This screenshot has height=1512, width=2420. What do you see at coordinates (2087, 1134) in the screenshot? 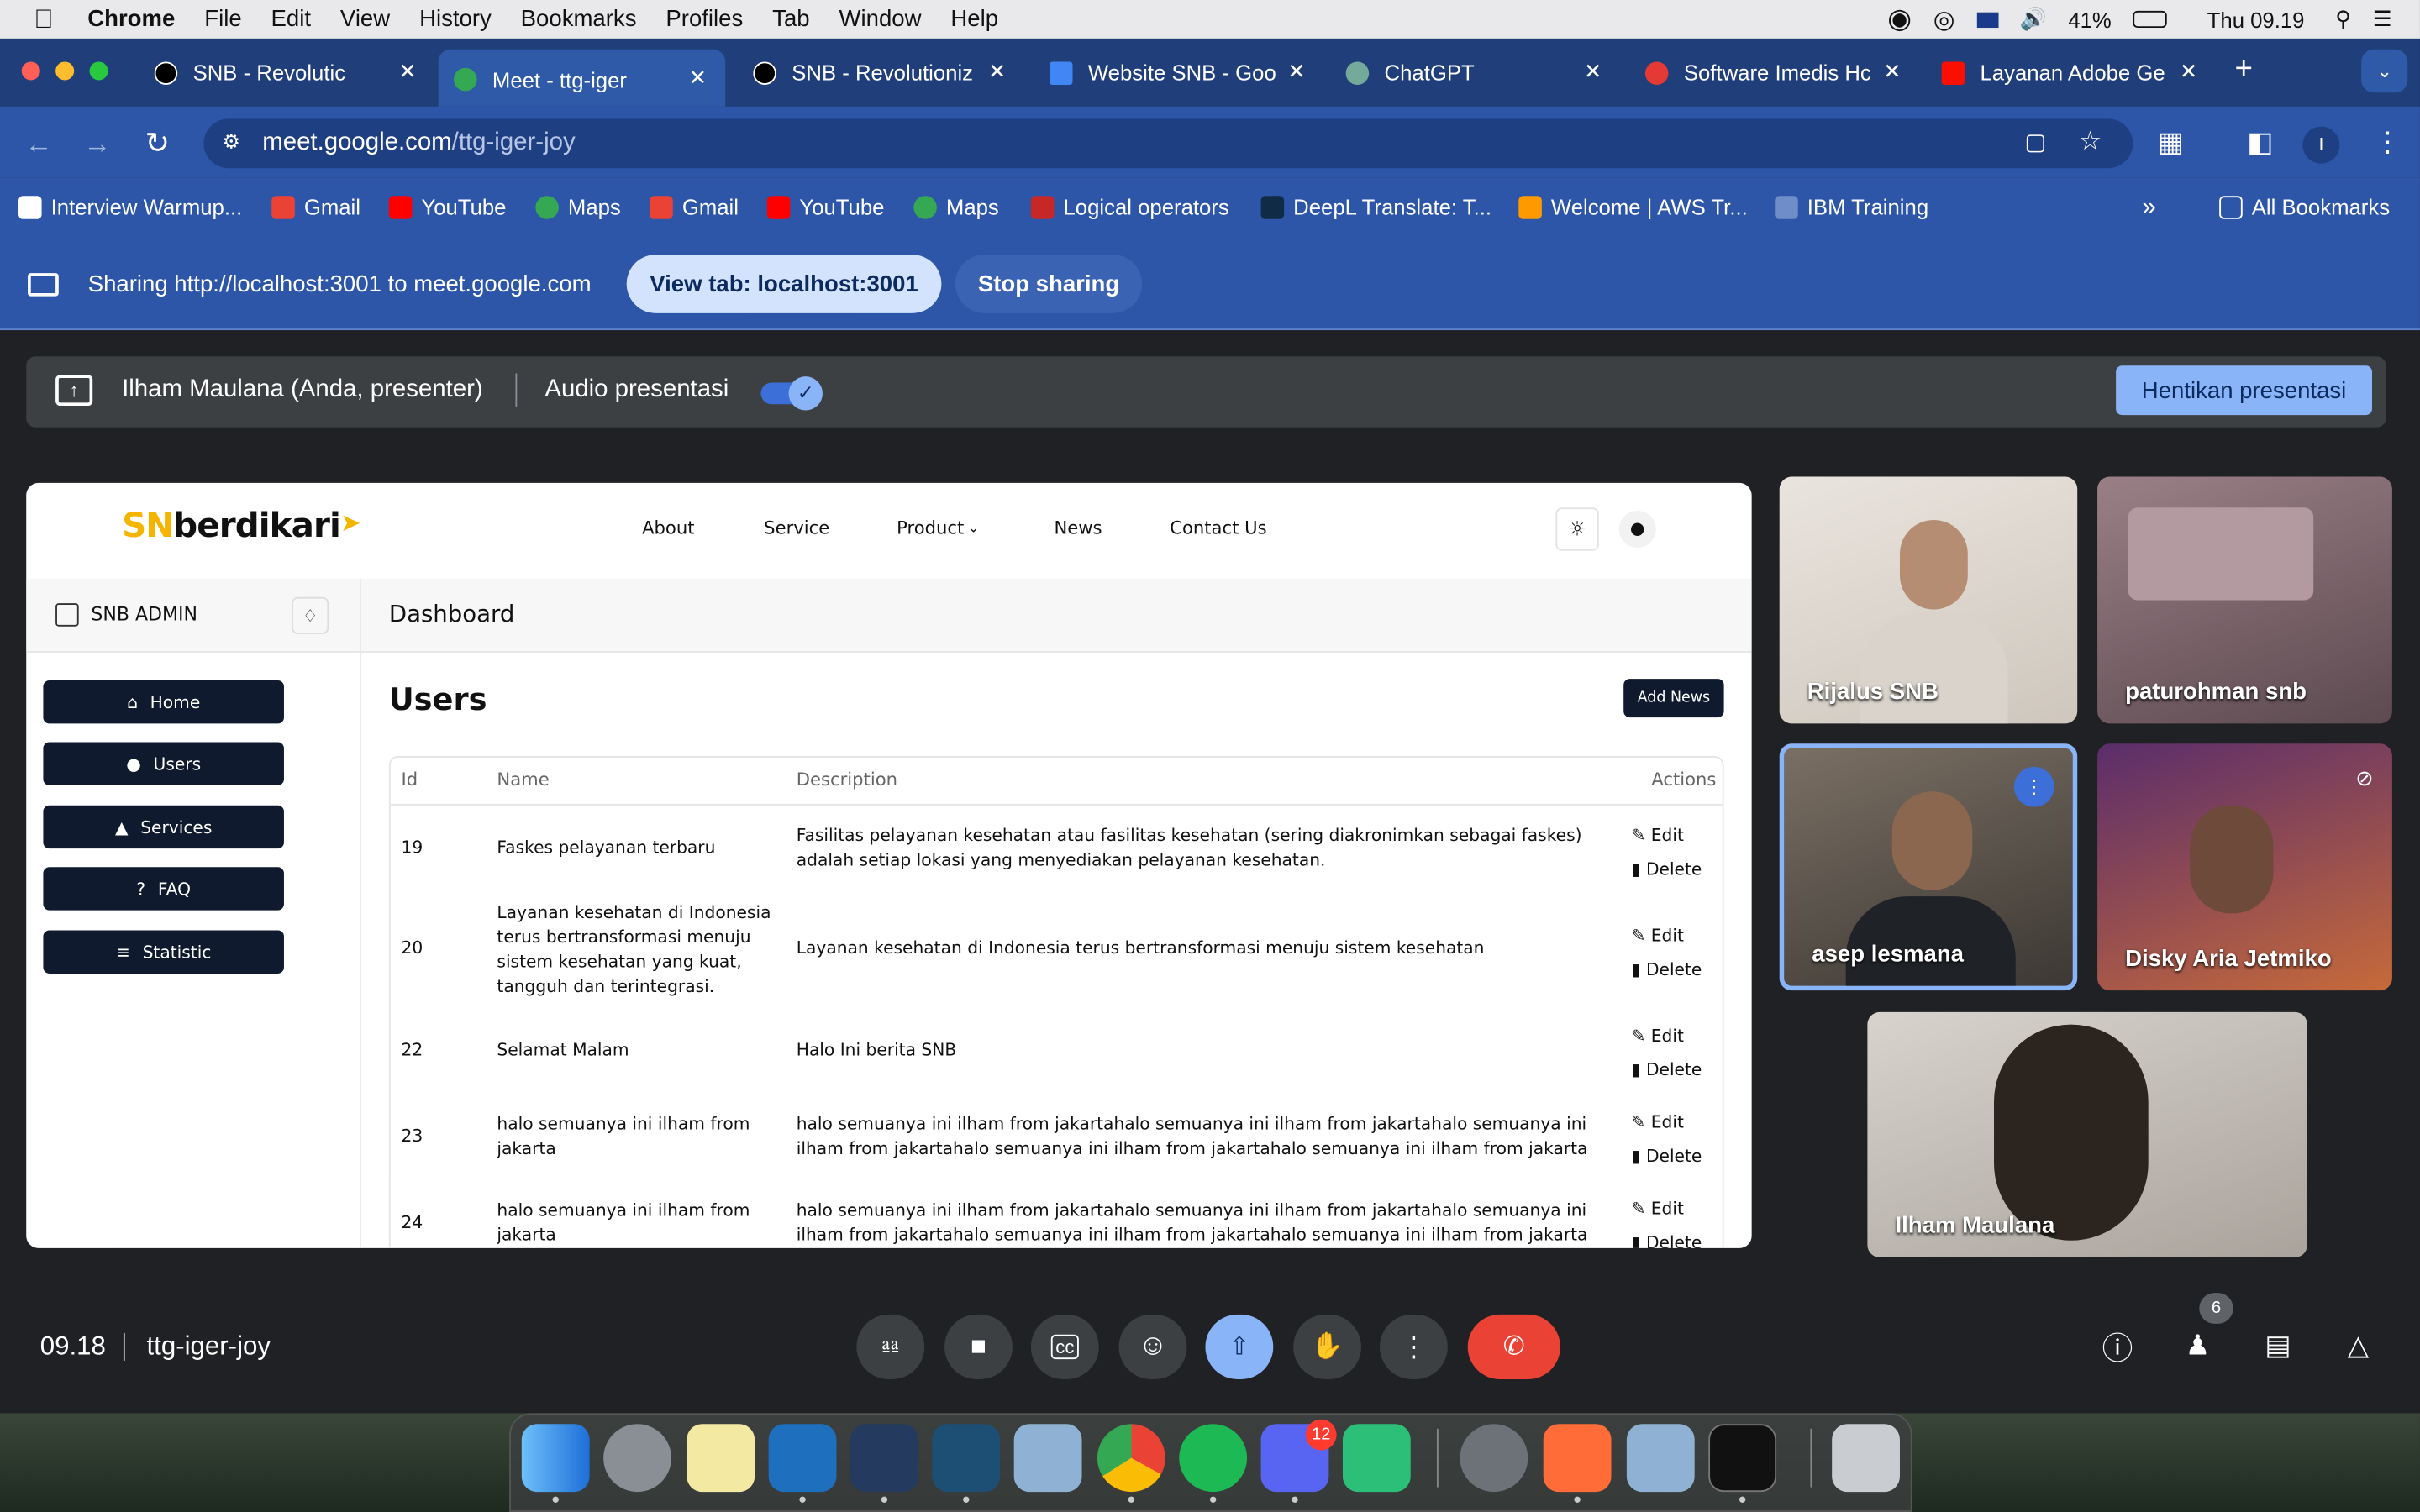
I see `participant-tile-self: Ilham Maulana` at bounding box center [2087, 1134].